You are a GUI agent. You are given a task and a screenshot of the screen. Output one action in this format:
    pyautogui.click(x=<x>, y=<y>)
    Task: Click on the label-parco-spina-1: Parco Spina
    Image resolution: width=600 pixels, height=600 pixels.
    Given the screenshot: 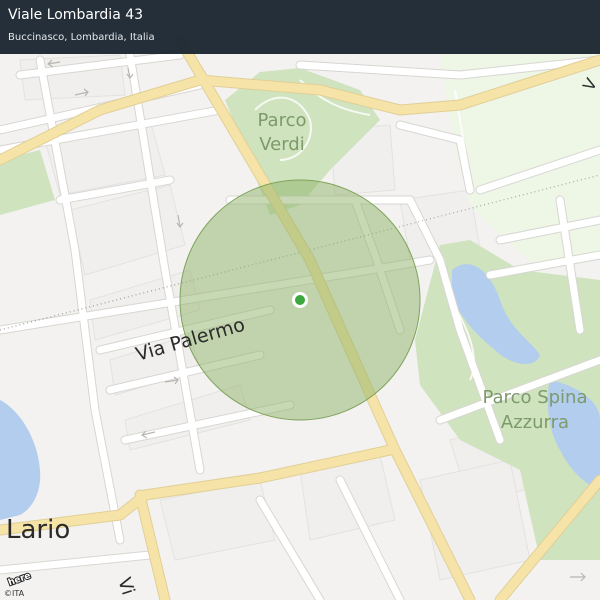 What is the action you would take?
    pyautogui.click(x=534, y=397)
    